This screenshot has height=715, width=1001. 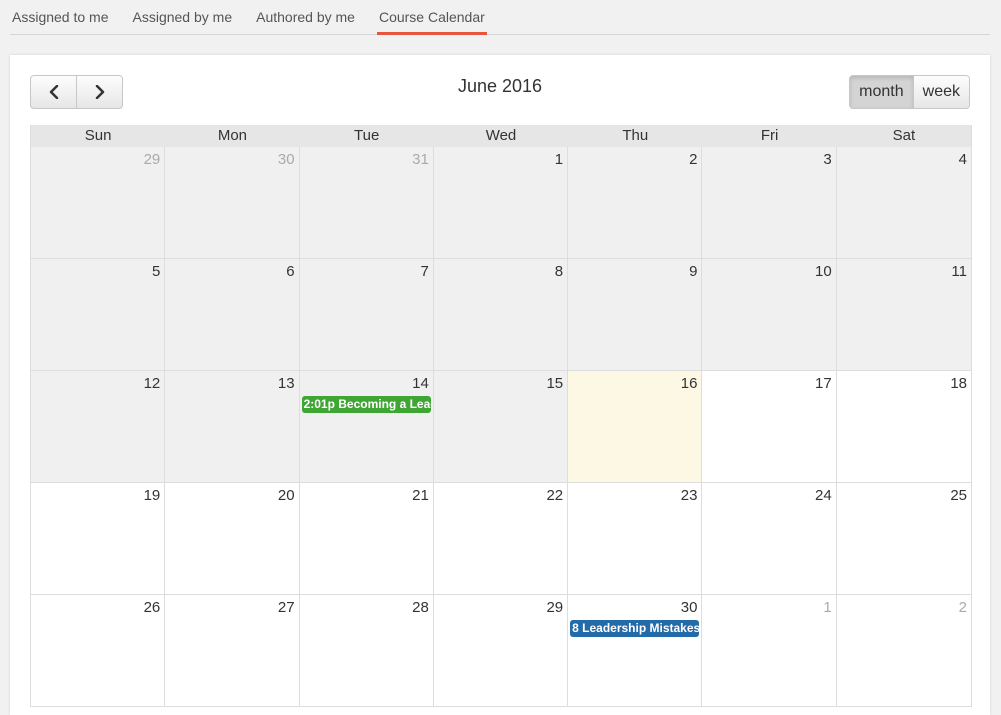 I want to click on day-number: 5, so click(x=156, y=271).